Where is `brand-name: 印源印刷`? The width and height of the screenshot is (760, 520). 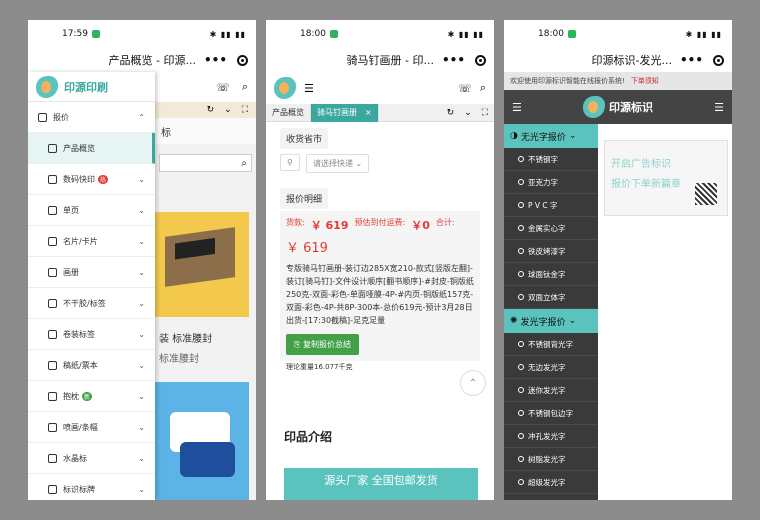 brand-name: 印源印刷 is located at coordinates (86, 87).